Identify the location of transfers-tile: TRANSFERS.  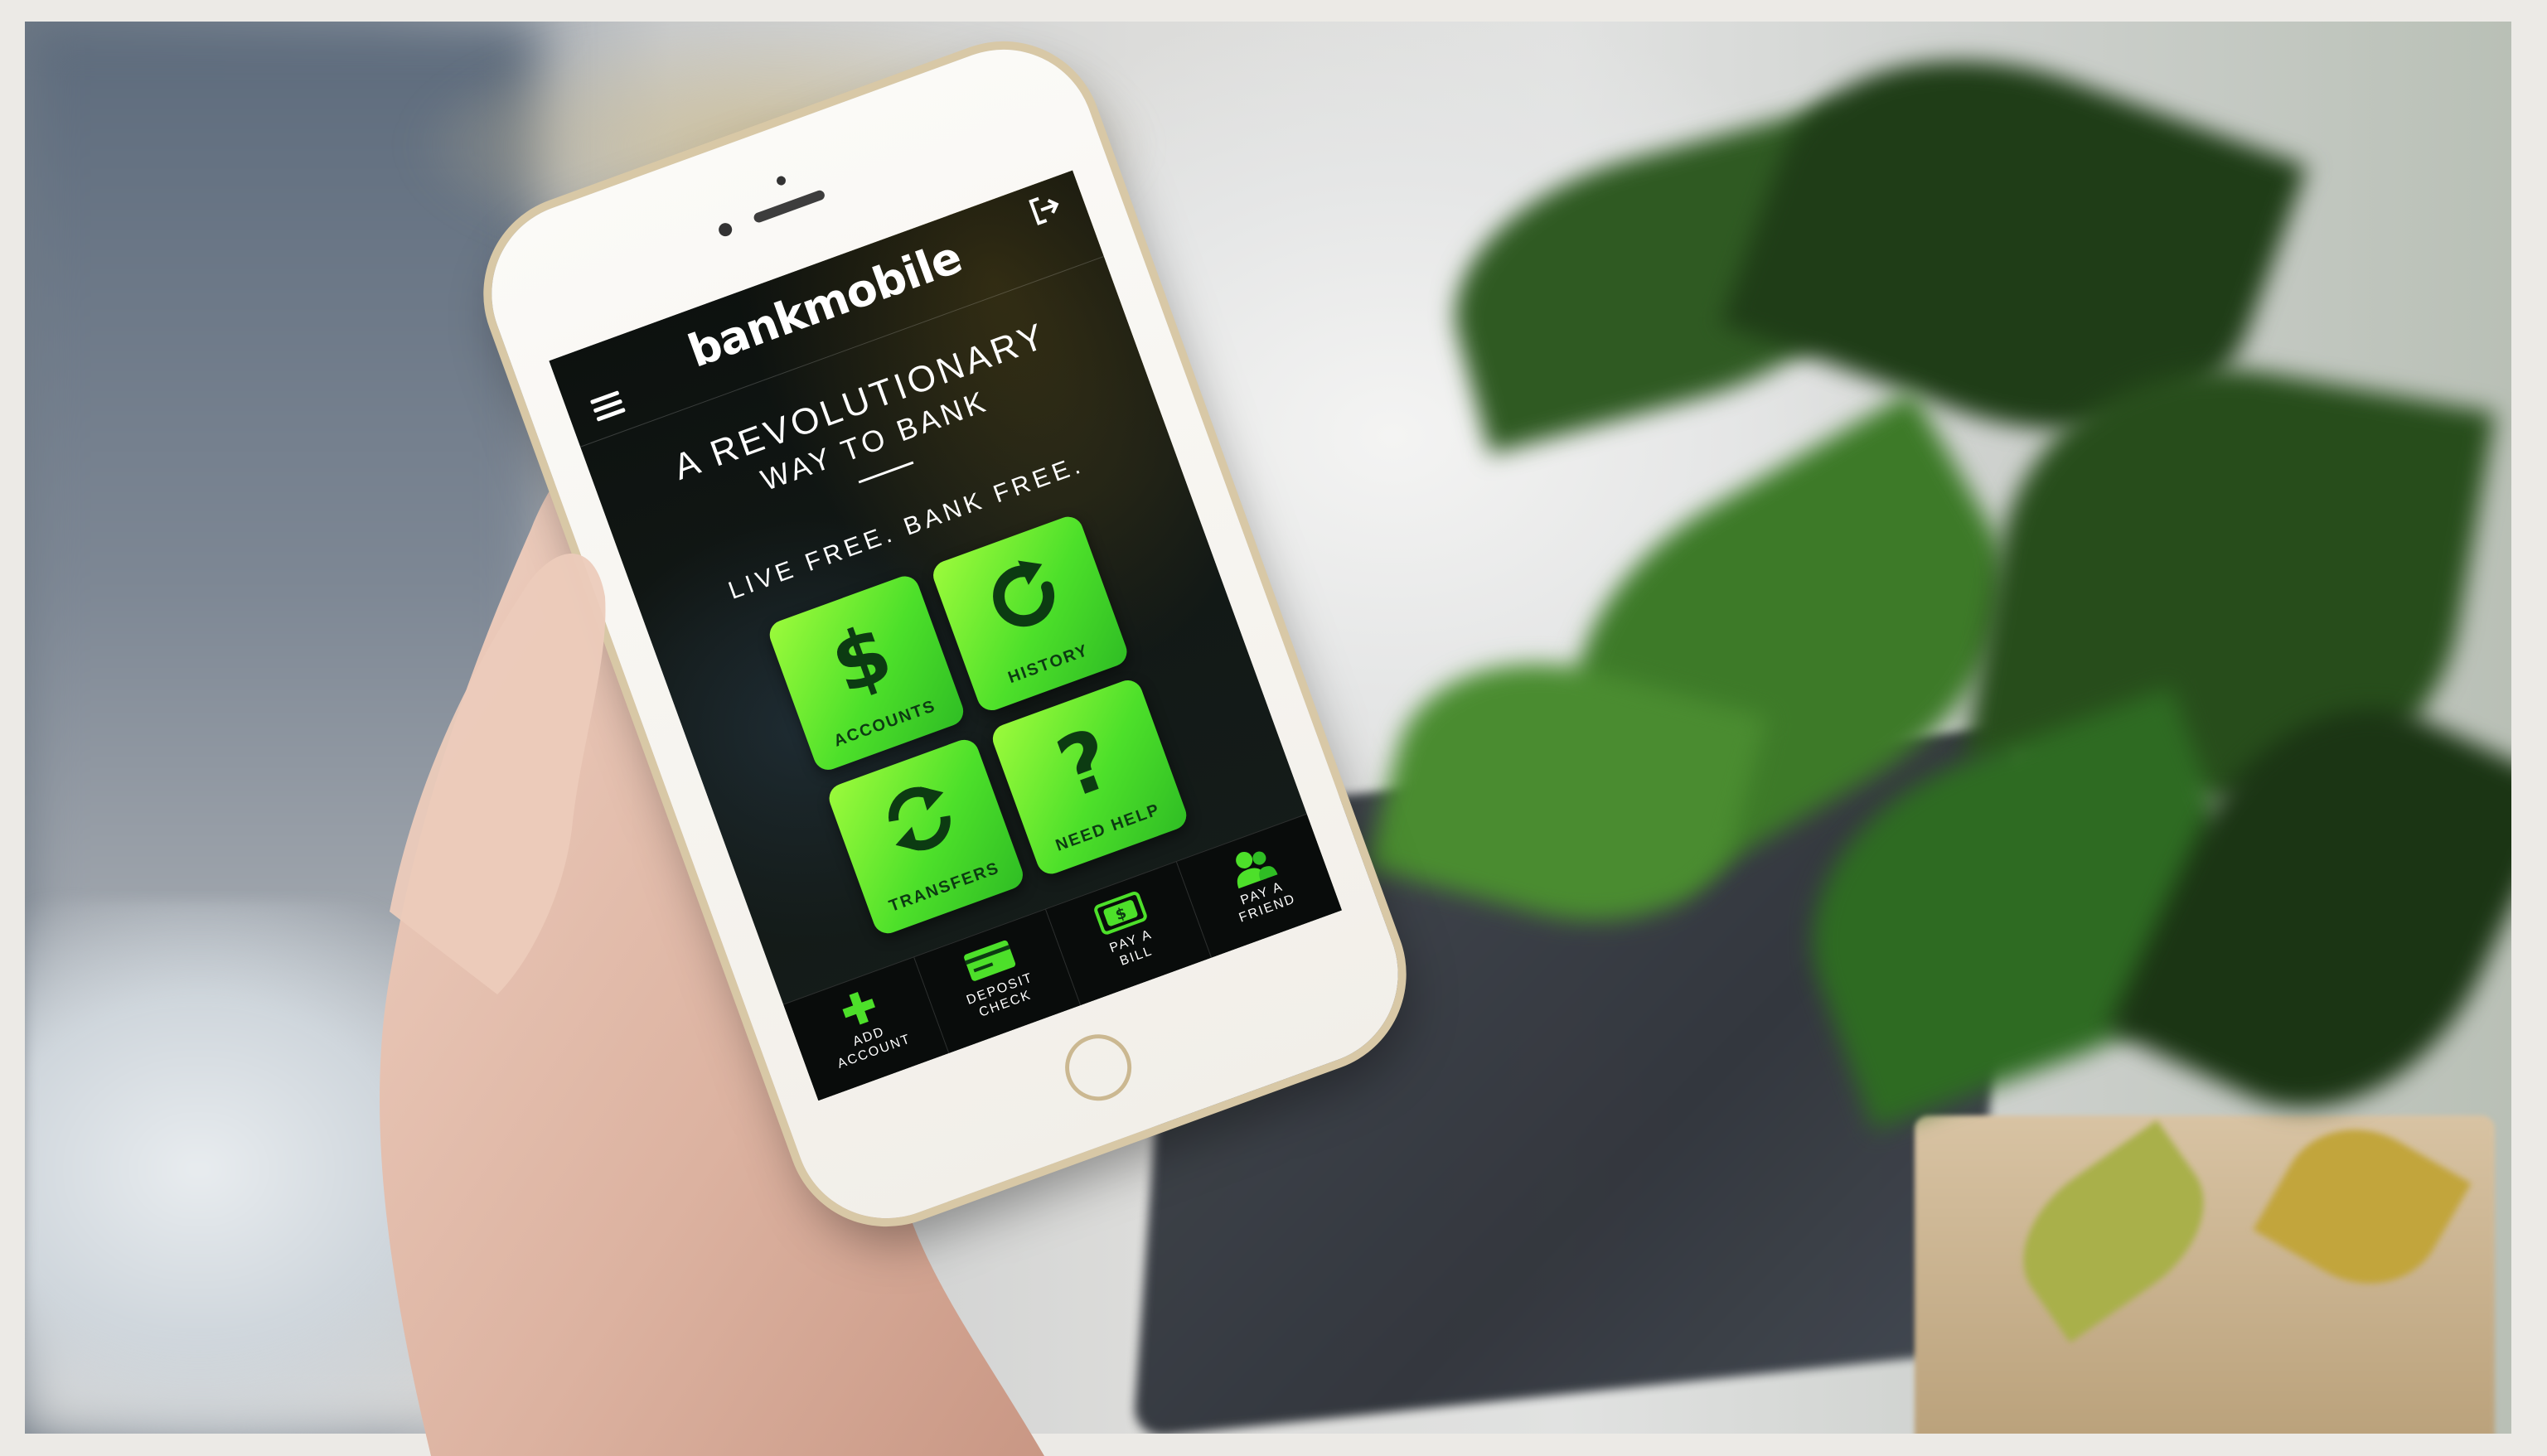
(927, 836).